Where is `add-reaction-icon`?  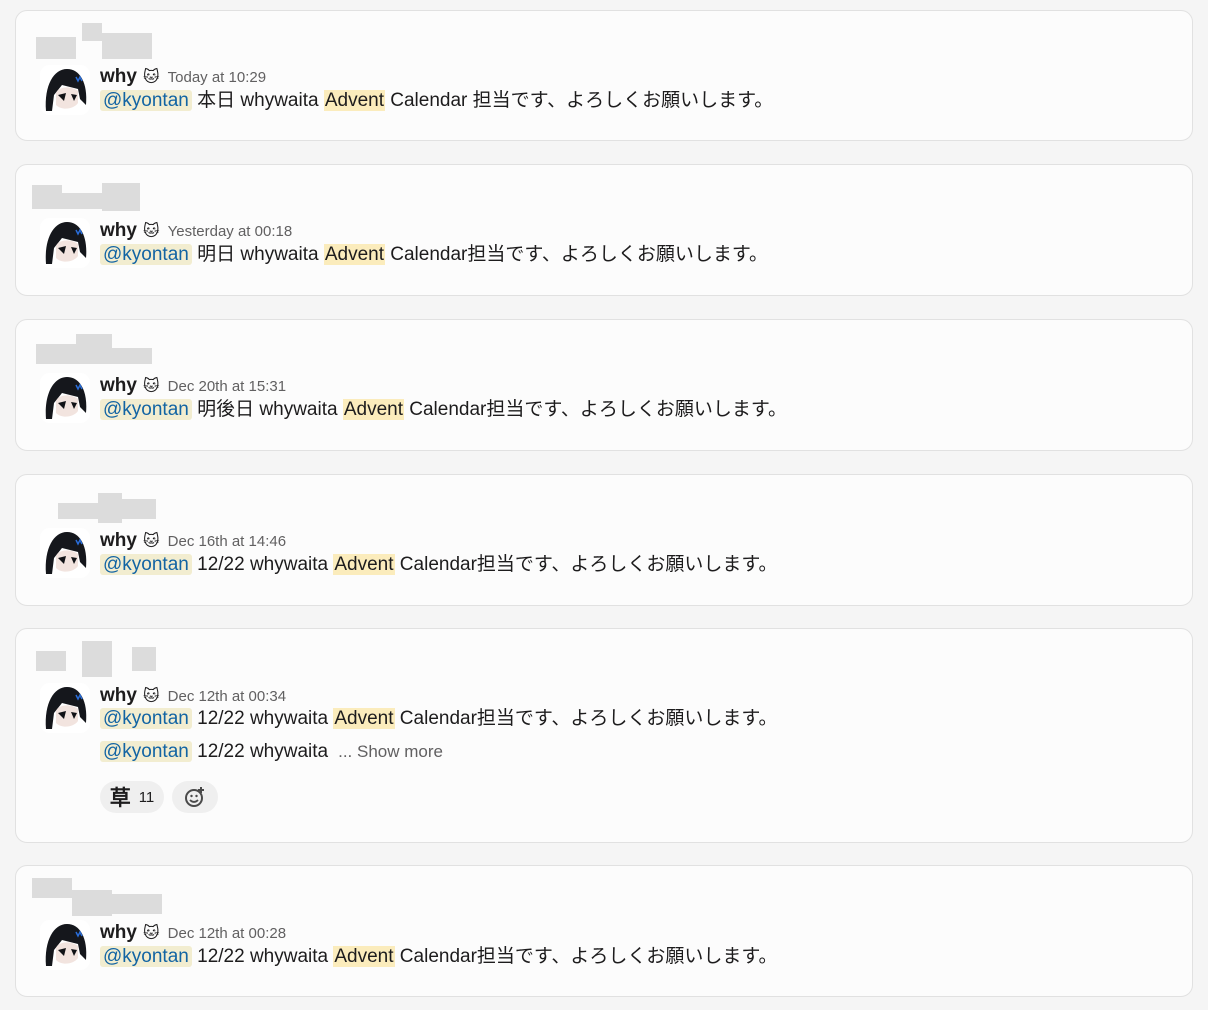
add-reaction-icon is located at coordinates (194, 797).